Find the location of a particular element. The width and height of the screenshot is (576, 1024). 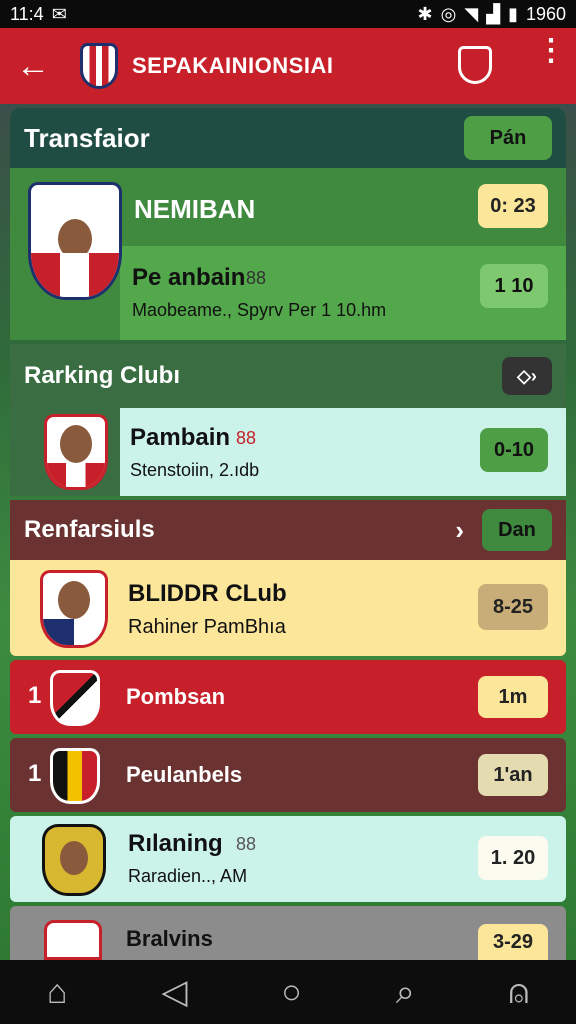

ranking-card: Pambain 88 Stenstoiin, 2.ıdb 0-10 is located at coordinates (288, 452).